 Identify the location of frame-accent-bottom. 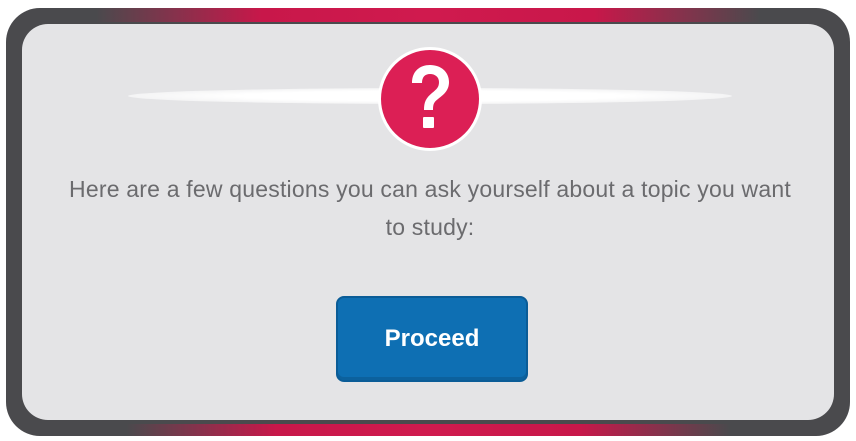
(428, 430).